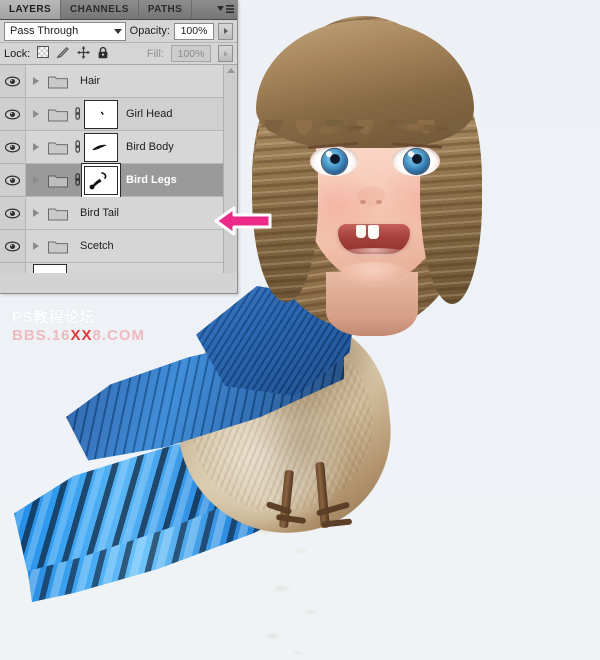 This screenshot has height=660, width=600. I want to click on girl-eye-glint-left, so click(329, 154).